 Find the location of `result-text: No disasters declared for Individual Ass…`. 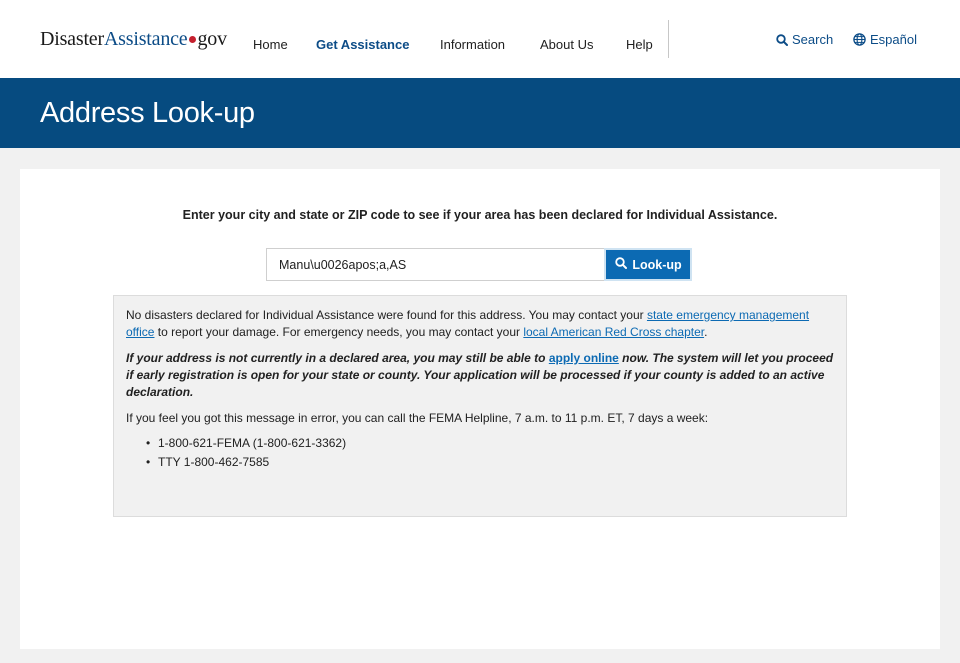

result-text: No disasters declared for Individual Ass… is located at coordinates (386, 315).